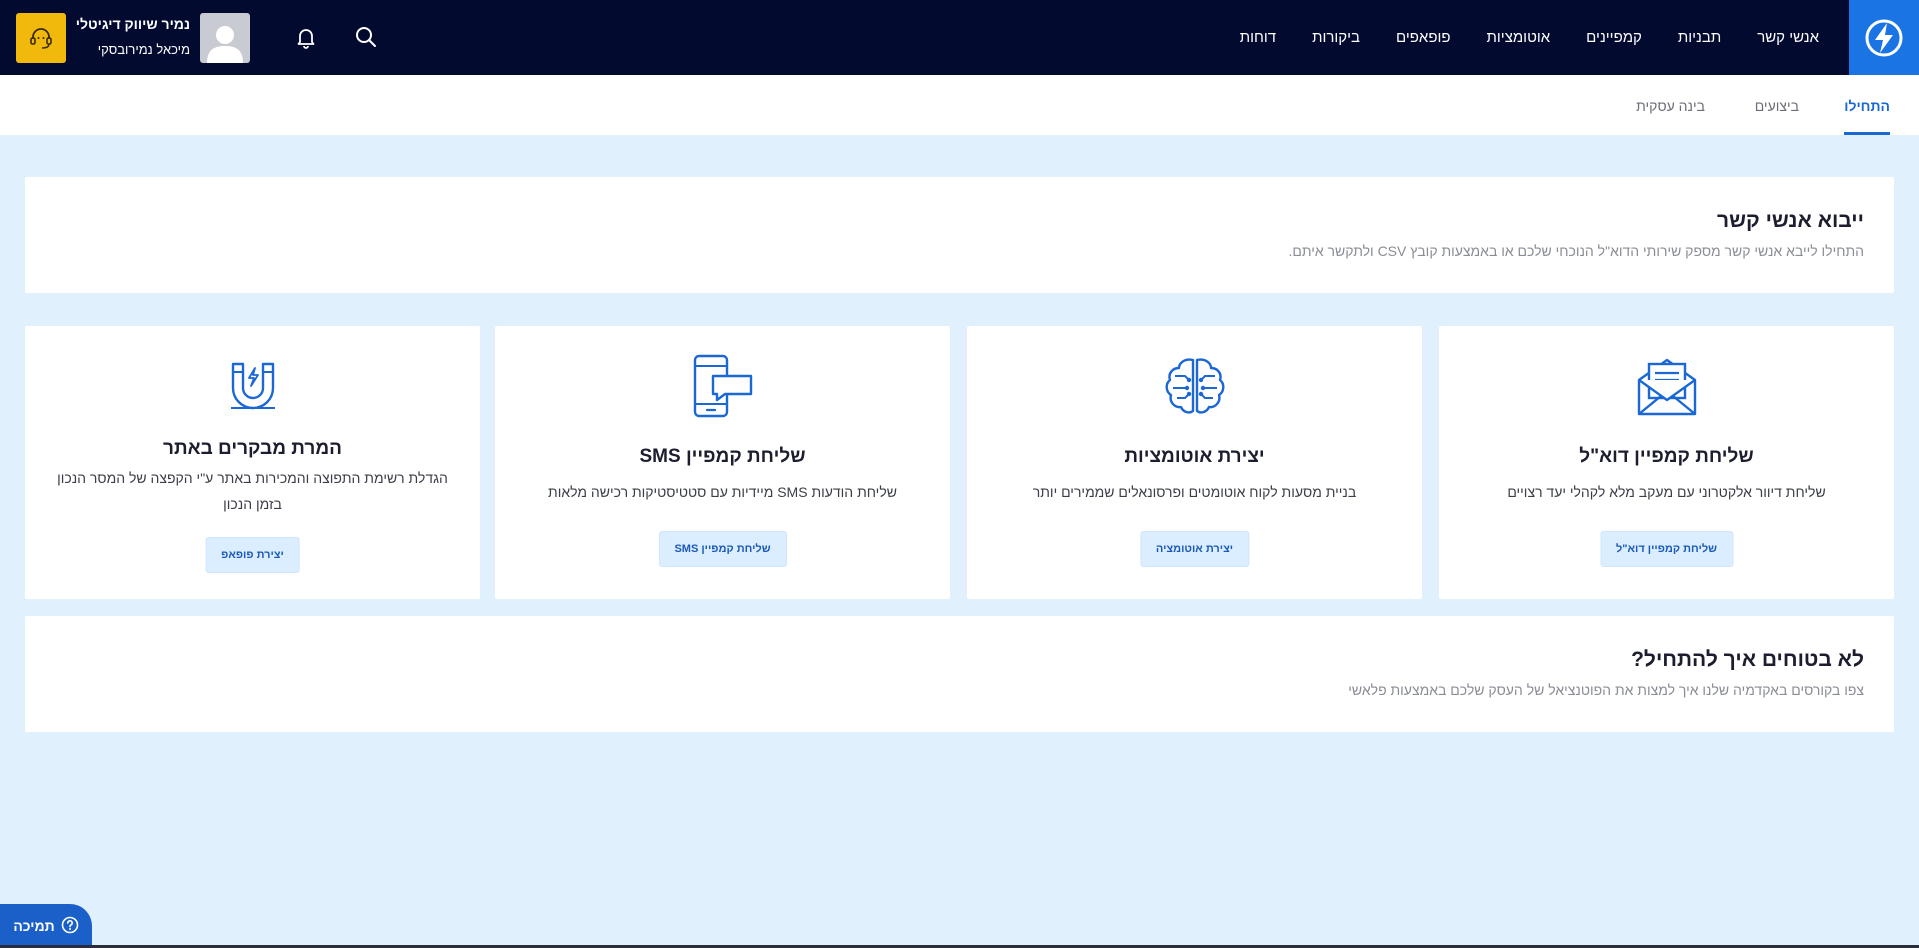  What do you see at coordinates (723, 388) in the screenshot?
I see `mobile-message-icon` at bounding box center [723, 388].